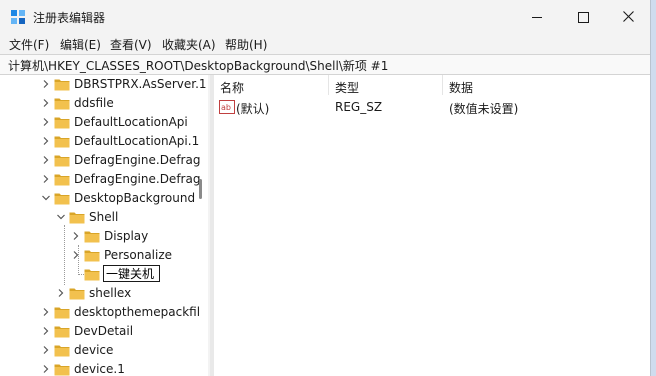 Image resolution: width=656 pixels, height=376 pixels. I want to click on tree-item: device.1, so click(100, 368).